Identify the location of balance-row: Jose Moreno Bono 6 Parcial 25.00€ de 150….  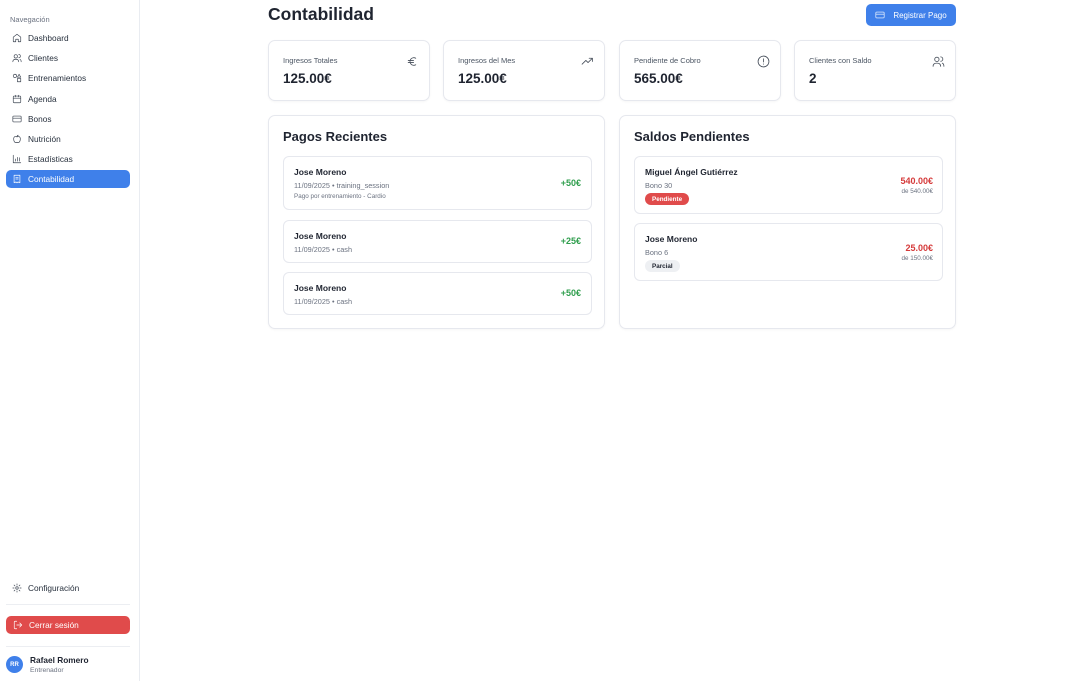
(788, 252).